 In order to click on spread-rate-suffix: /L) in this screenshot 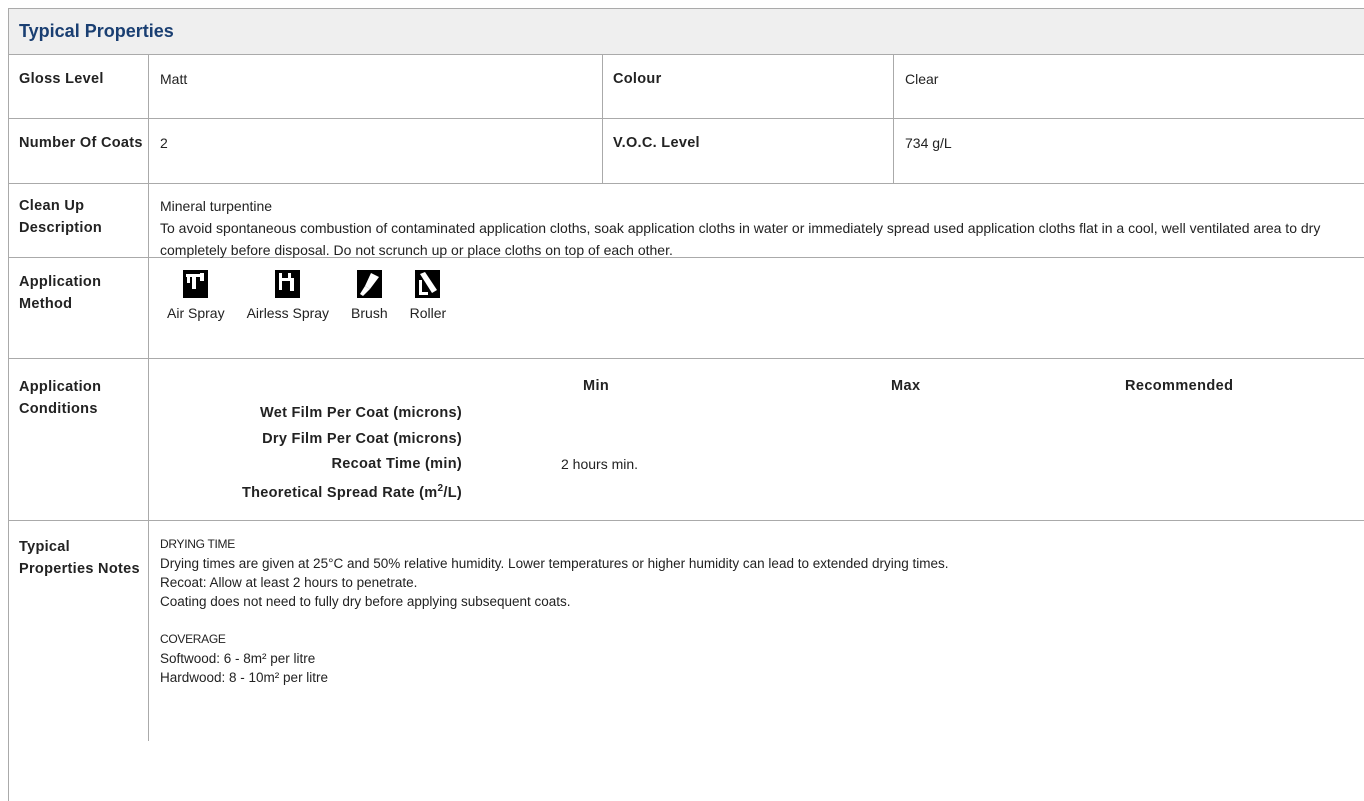, I will do `click(452, 492)`.